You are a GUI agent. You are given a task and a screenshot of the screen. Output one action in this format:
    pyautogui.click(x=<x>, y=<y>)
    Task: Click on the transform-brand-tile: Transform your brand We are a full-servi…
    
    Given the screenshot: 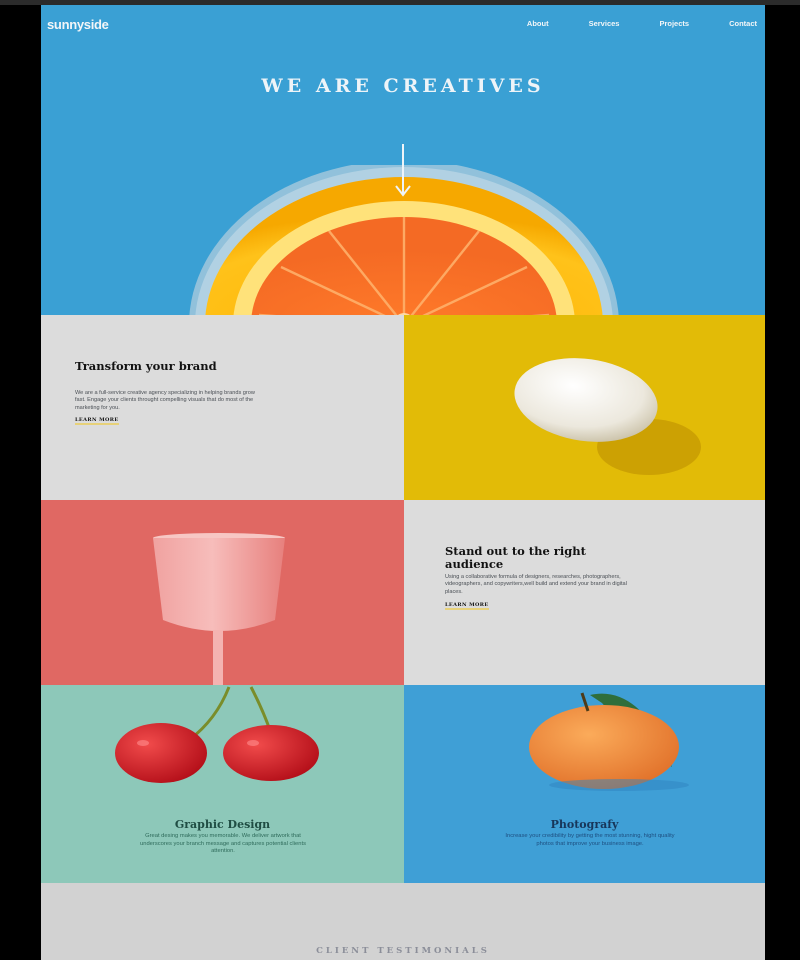 What is the action you would take?
    pyautogui.click(x=222, y=407)
    